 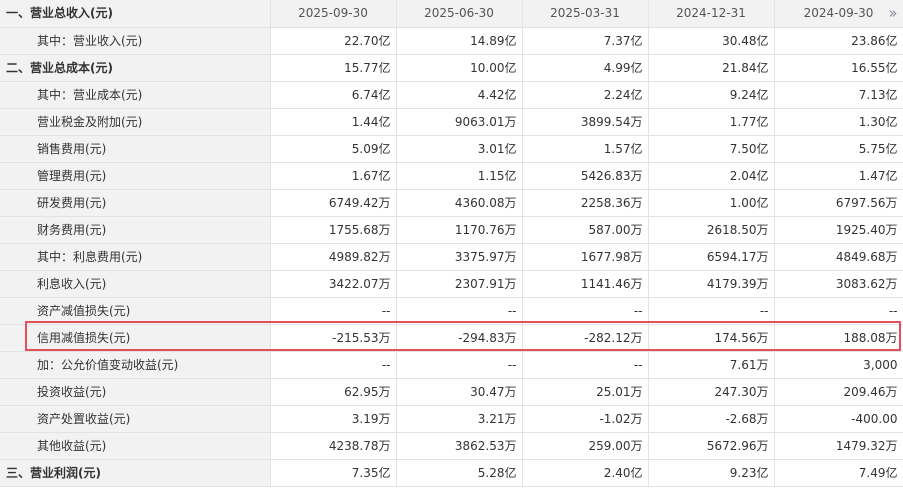 I want to click on cell-value: 2307.91万, so click(x=459, y=284).